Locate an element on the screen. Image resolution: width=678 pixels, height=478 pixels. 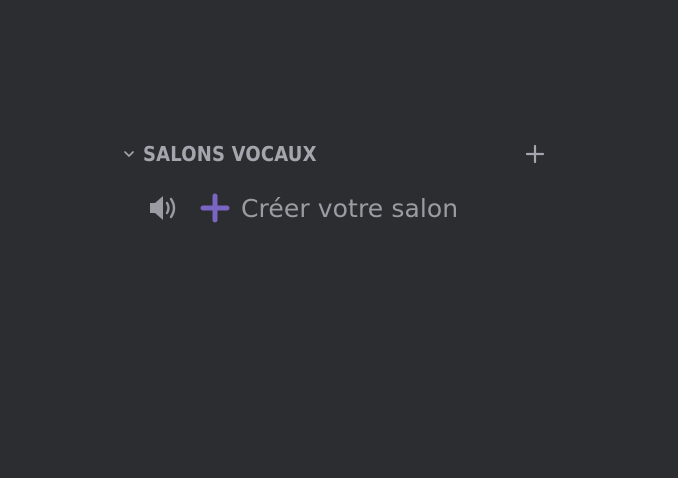
plus-icon is located at coordinates (215, 208).